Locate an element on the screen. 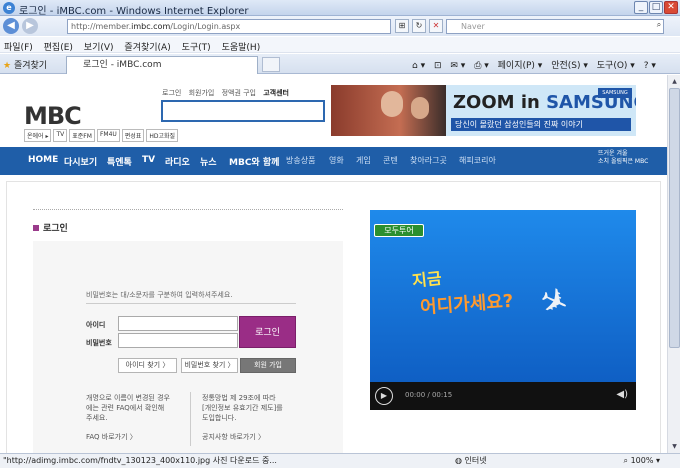  rename-note-line-3: 주세요. is located at coordinates (97, 418).